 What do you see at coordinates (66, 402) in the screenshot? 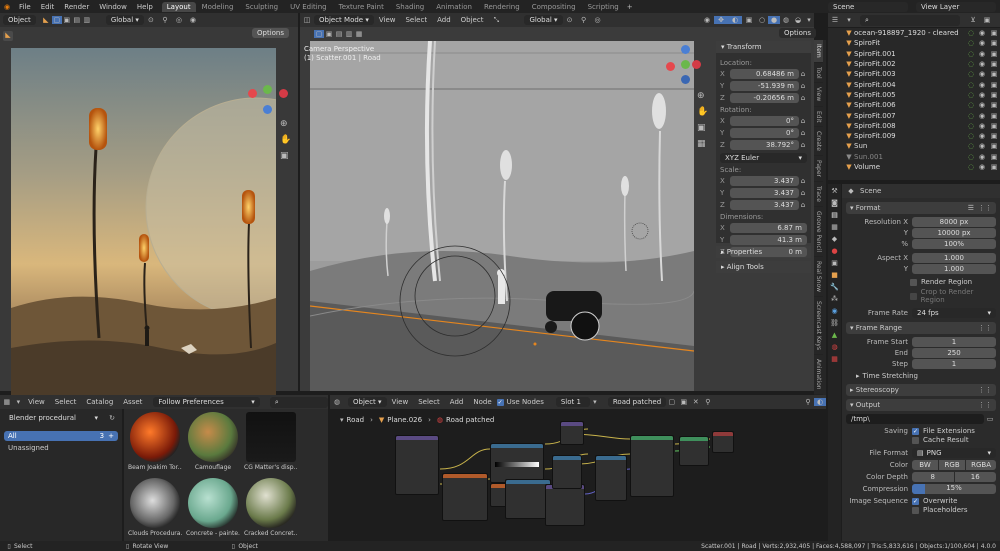
I see `asset-menu-select: Select` at bounding box center [66, 402].